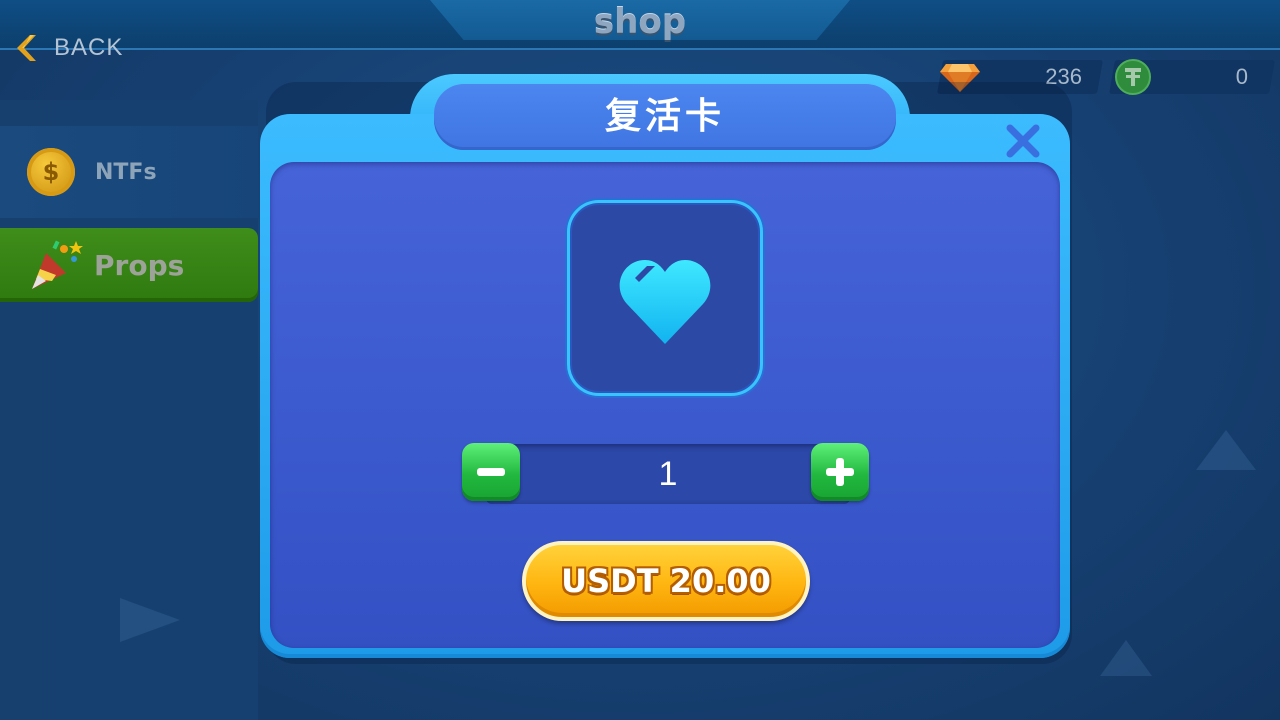  I want to click on sidebar-item-label: NTFs, so click(126, 172).